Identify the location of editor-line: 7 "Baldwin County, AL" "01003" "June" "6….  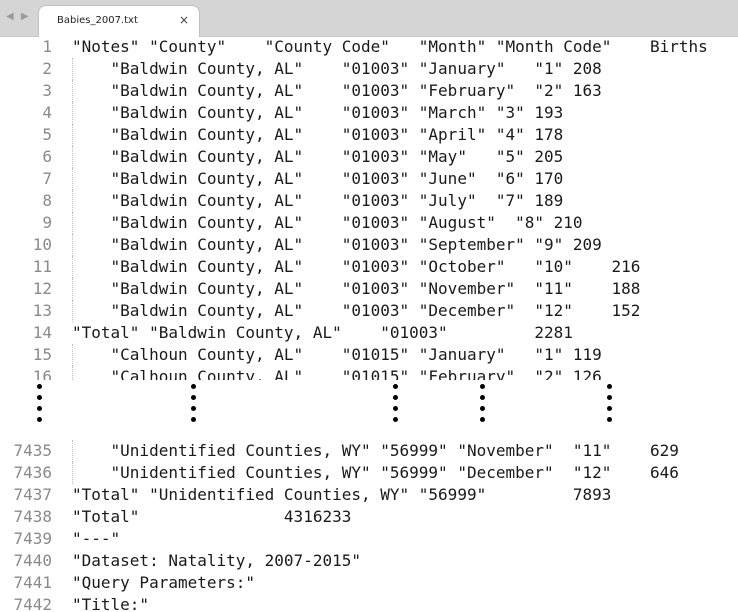
(369, 179).